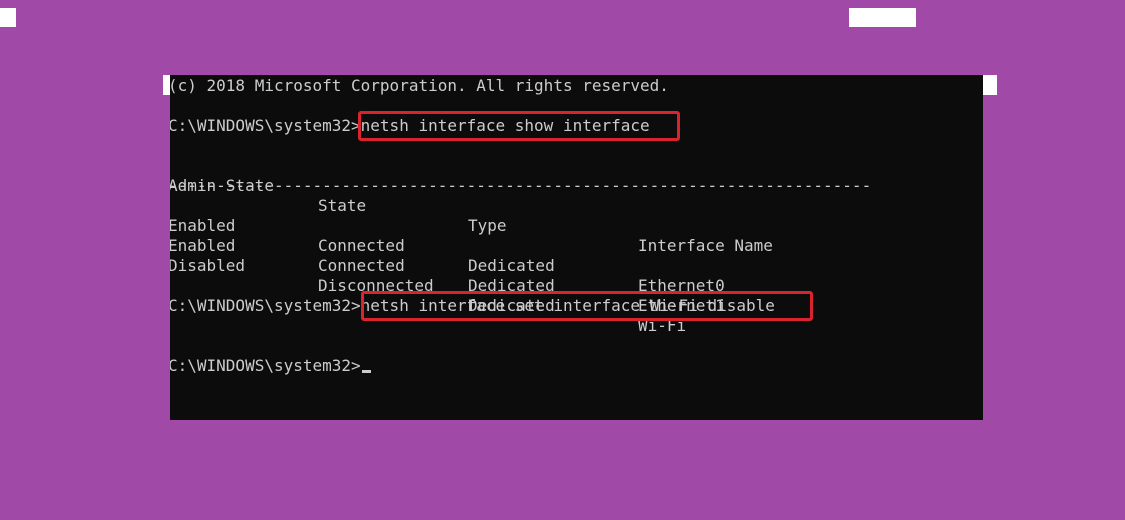 The image size is (1125, 520). I want to click on white-block-console-left, so click(166, 85).